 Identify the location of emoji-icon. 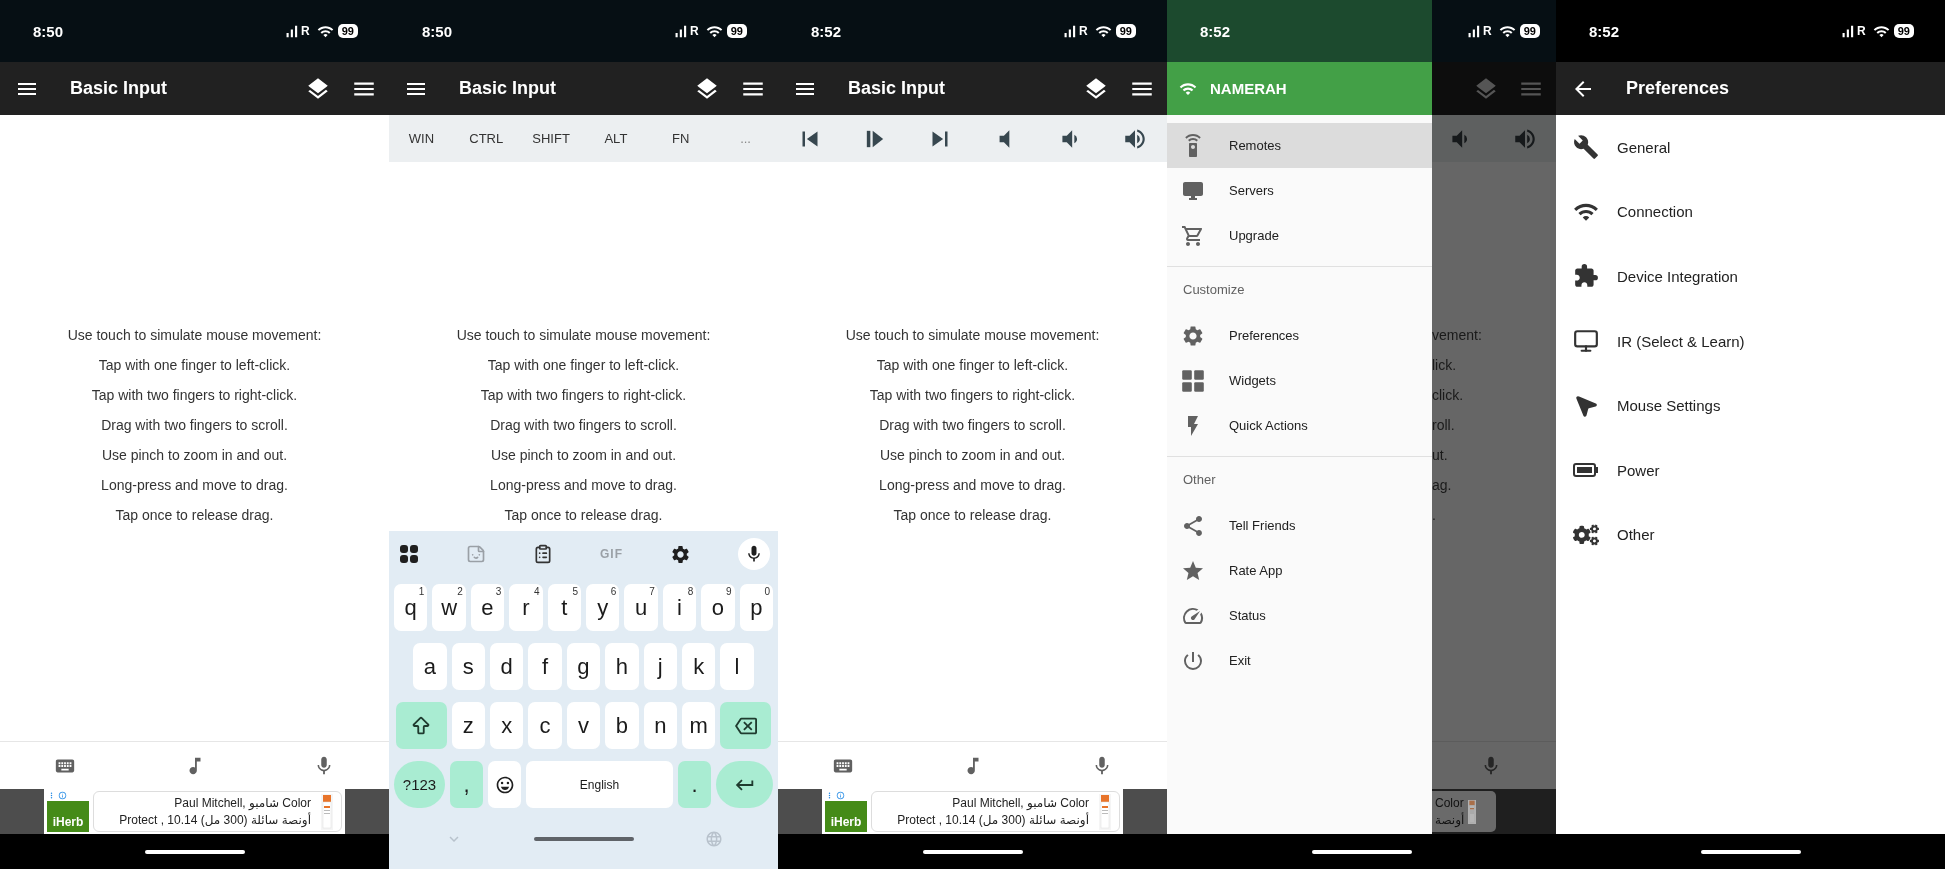
(504, 784).